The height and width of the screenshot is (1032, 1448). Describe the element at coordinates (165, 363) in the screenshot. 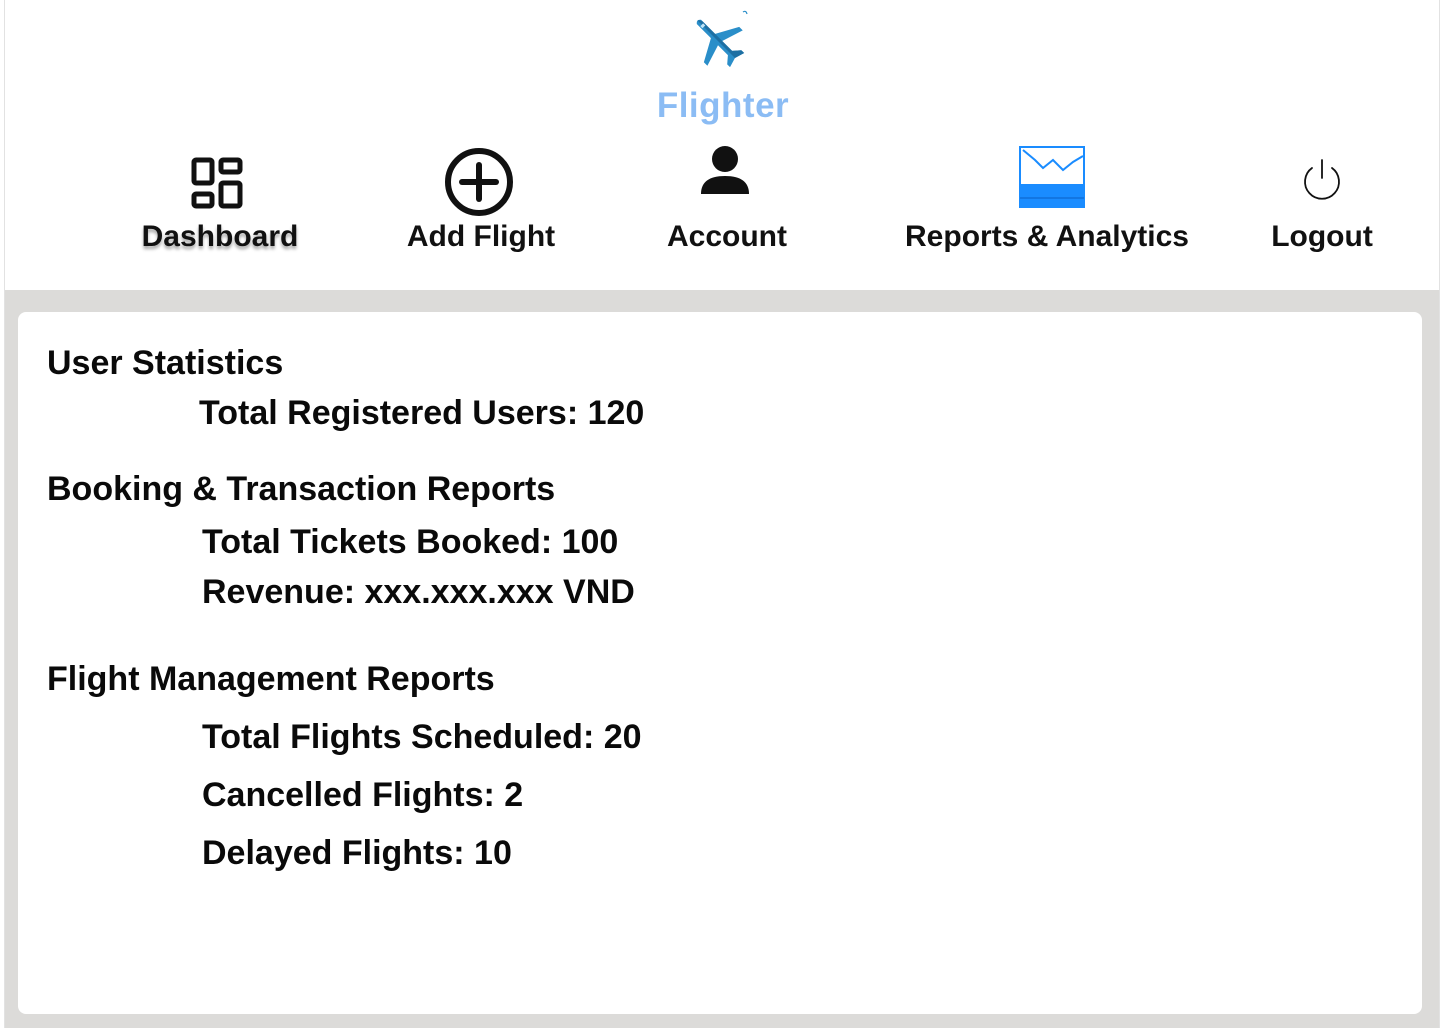

I see `section-user-statistics: User Statistics` at that location.